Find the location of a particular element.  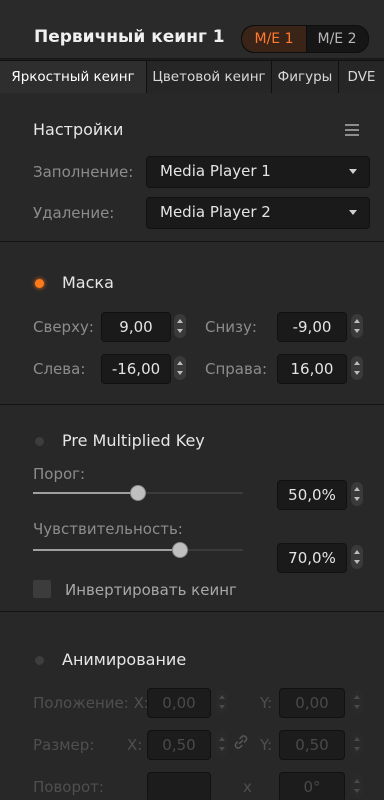

size-y-stepper is located at coordinates (357, 744).